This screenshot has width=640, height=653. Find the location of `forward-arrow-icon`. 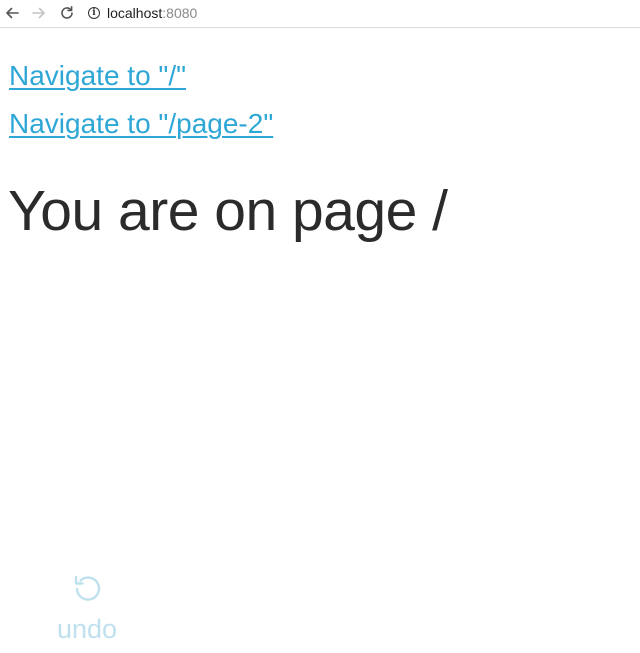

forward-arrow-icon is located at coordinates (38, 13).